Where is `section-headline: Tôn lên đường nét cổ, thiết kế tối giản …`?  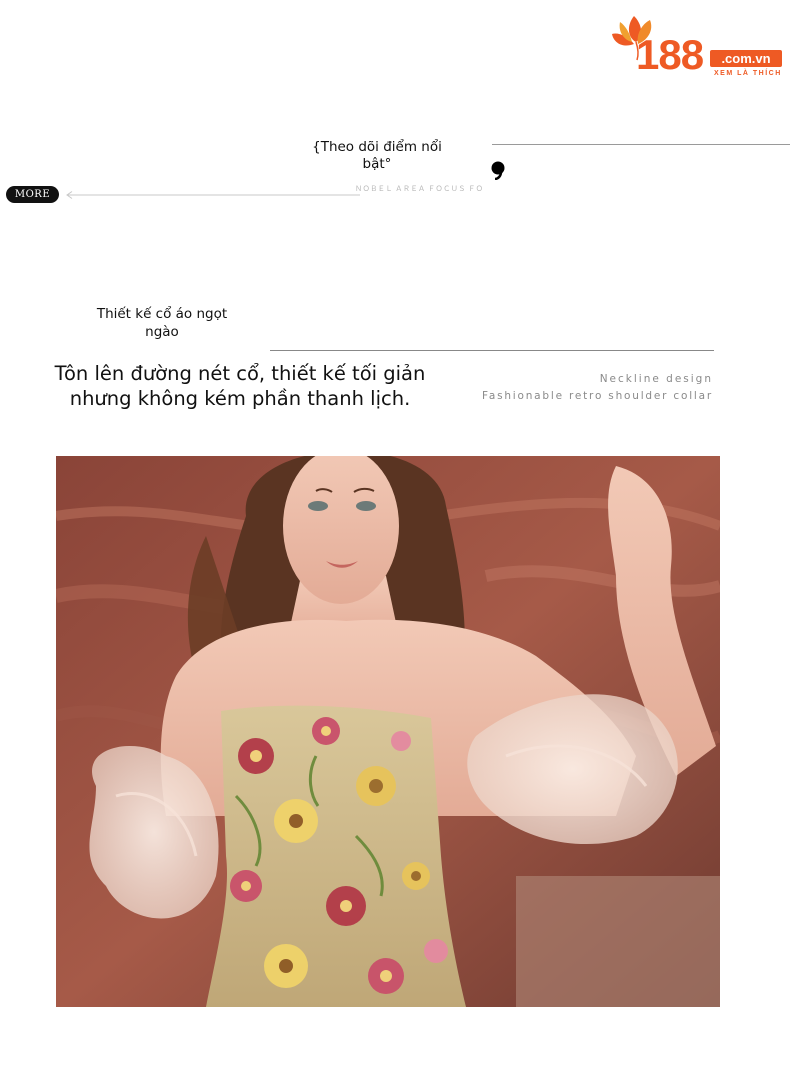 section-headline: Tôn lên đường nét cổ, thiết kế tối giản … is located at coordinates (240, 386).